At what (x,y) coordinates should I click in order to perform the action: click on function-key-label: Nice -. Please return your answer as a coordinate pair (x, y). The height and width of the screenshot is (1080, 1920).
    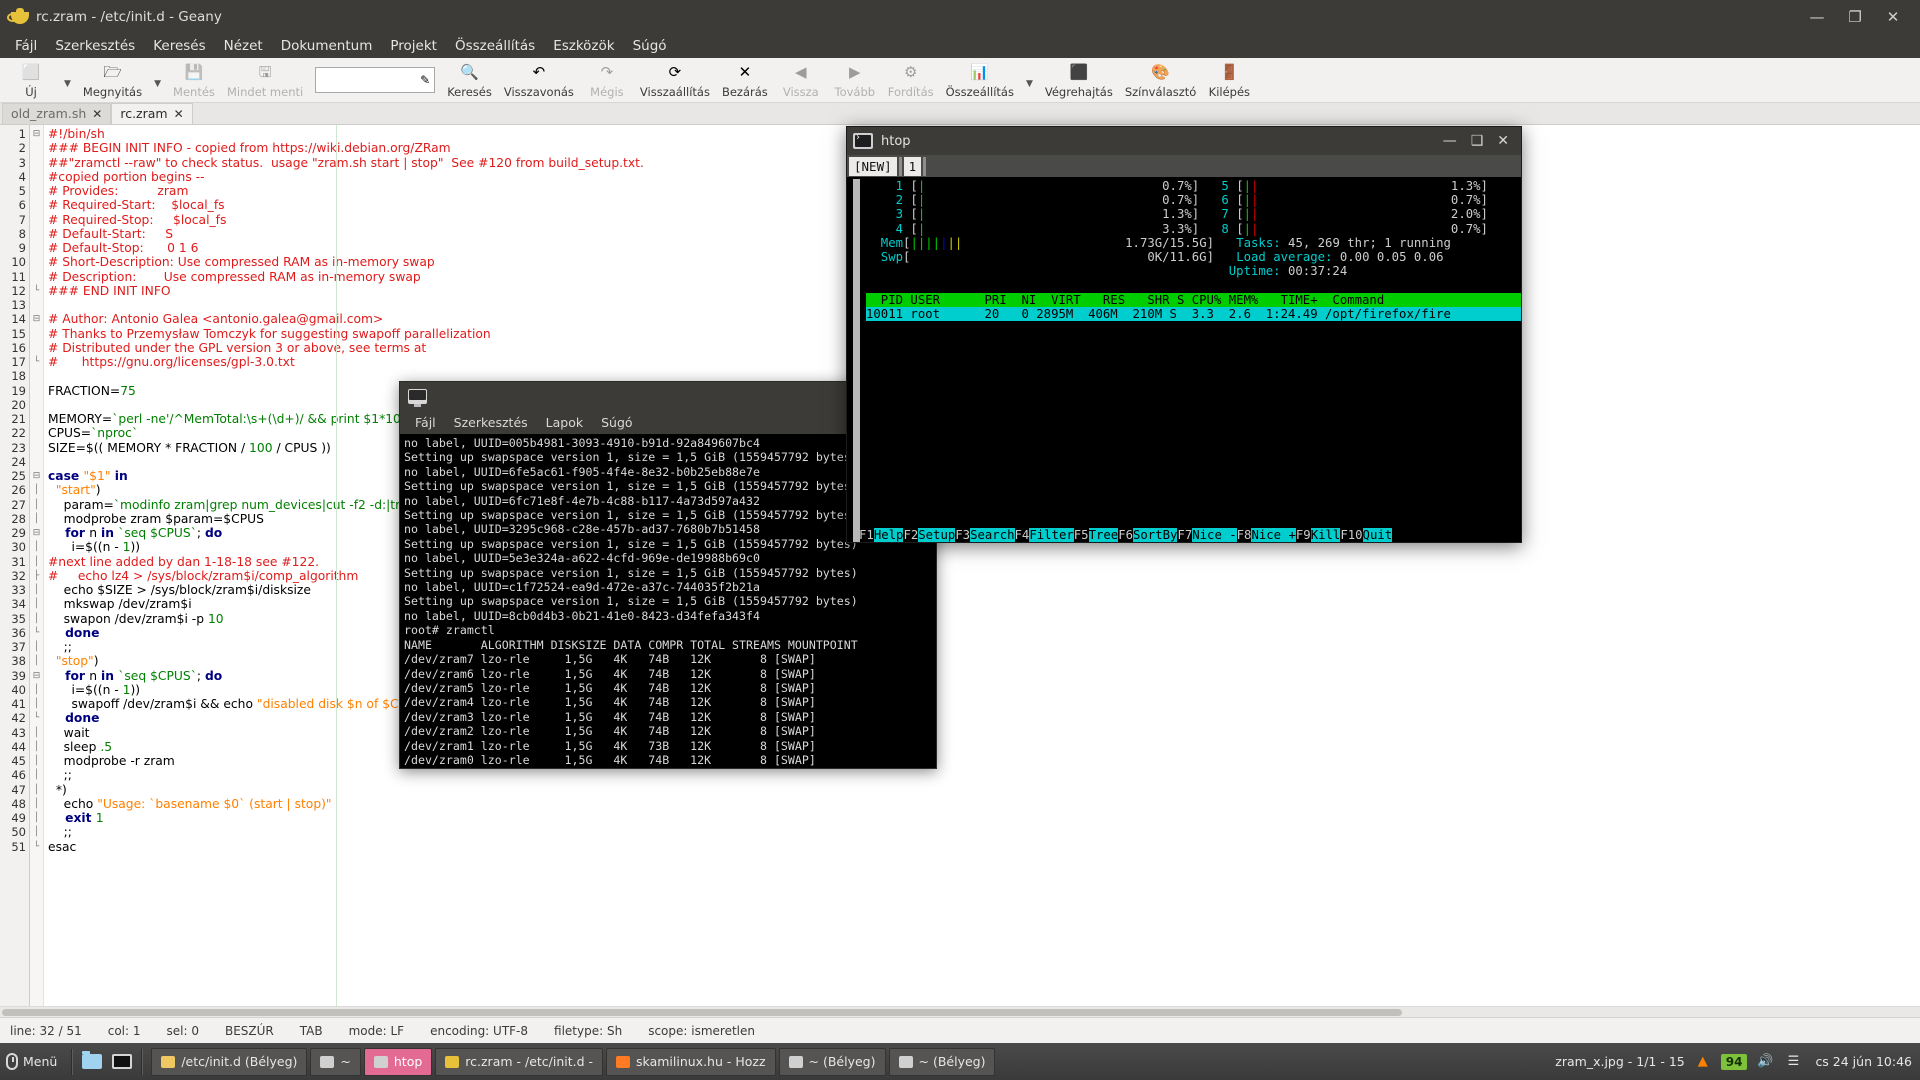
    Looking at the image, I should click on (1214, 534).